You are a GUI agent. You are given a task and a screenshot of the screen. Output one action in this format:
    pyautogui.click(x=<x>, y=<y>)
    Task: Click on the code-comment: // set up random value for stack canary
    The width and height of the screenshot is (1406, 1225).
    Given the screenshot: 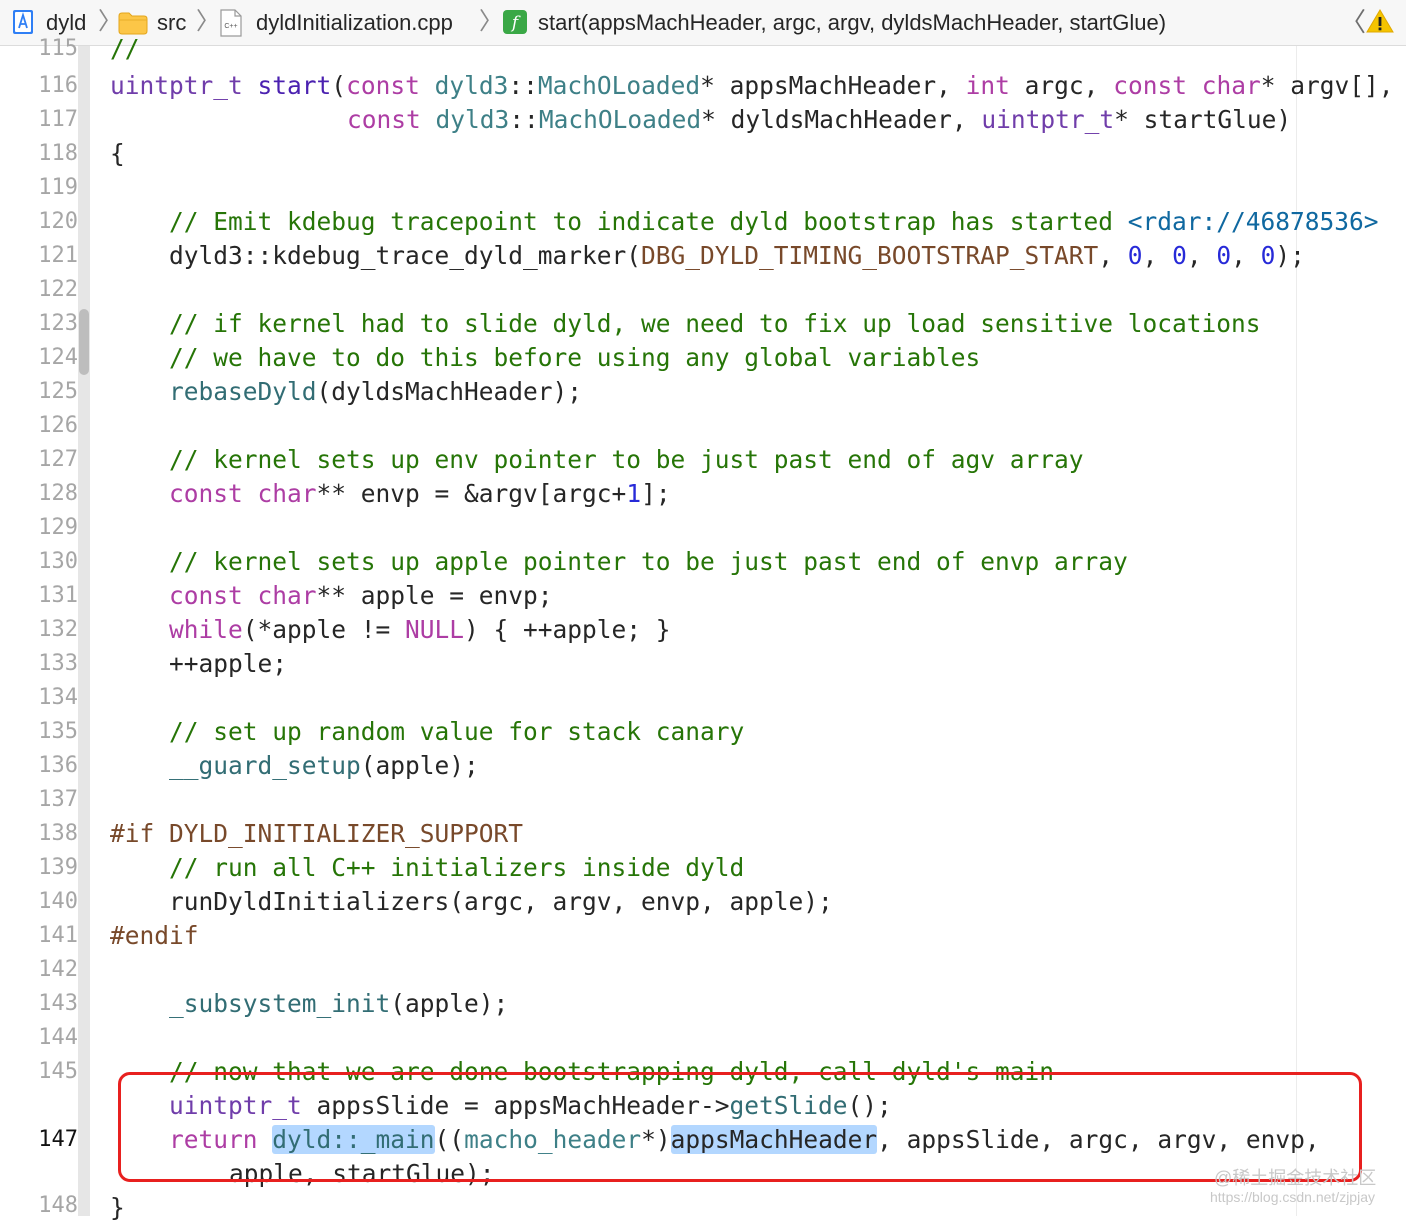 What is the action you would take?
    pyautogui.click(x=457, y=731)
    